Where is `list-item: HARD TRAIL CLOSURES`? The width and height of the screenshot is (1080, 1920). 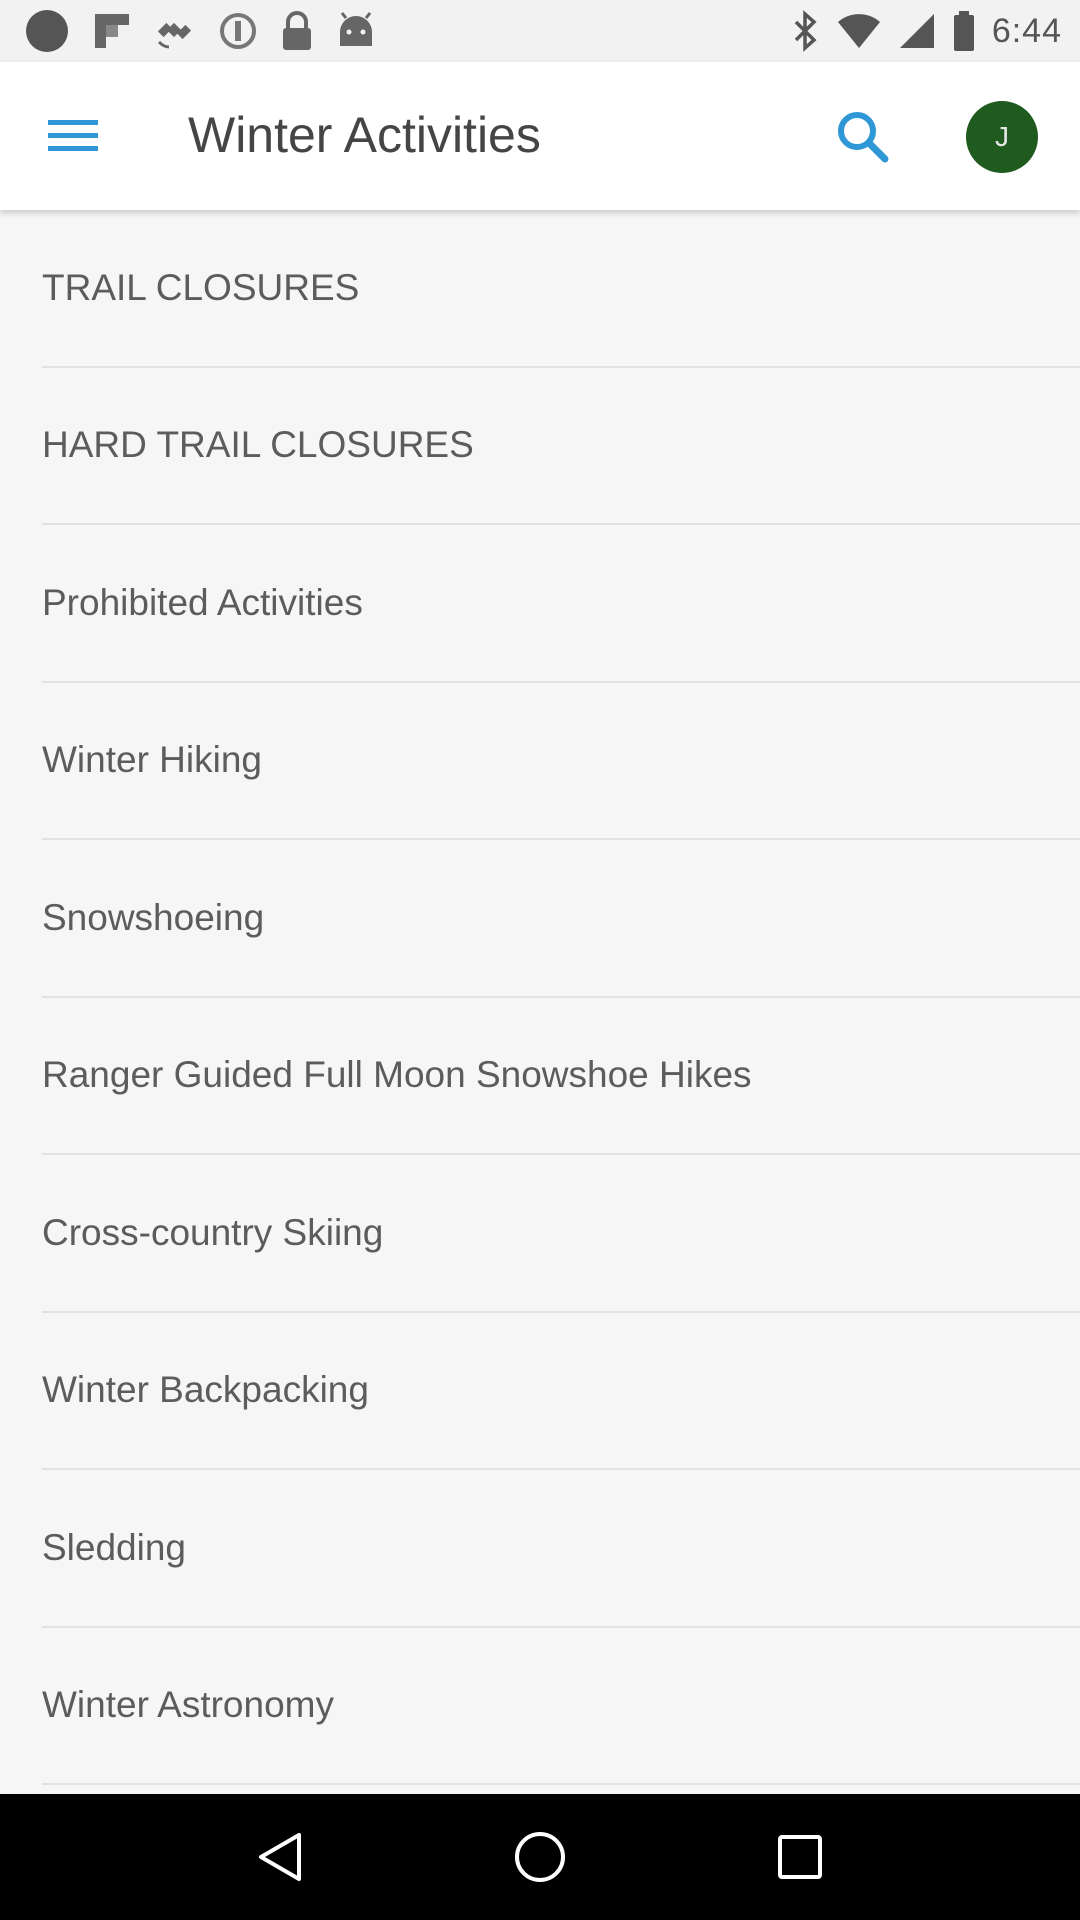 list-item: HARD TRAIL CLOSURES is located at coordinates (561, 446).